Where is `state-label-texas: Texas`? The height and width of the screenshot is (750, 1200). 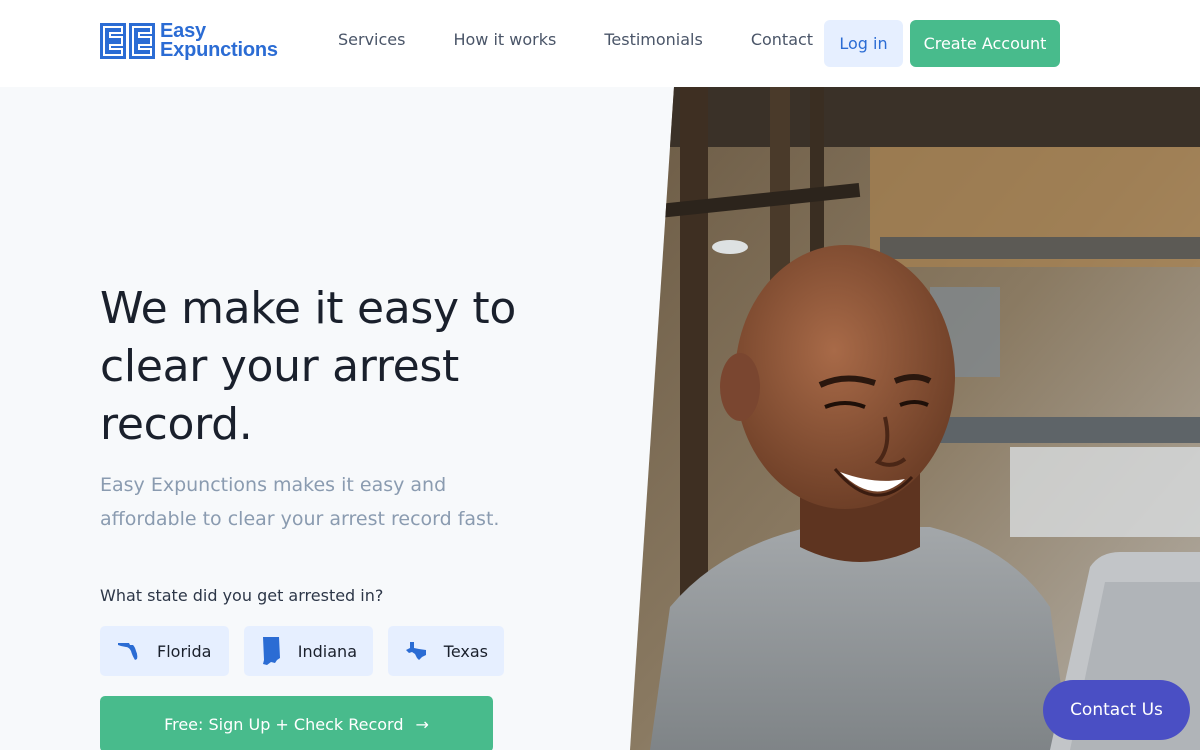 state-label-texas: Texas is located at coordinates (465, 651).